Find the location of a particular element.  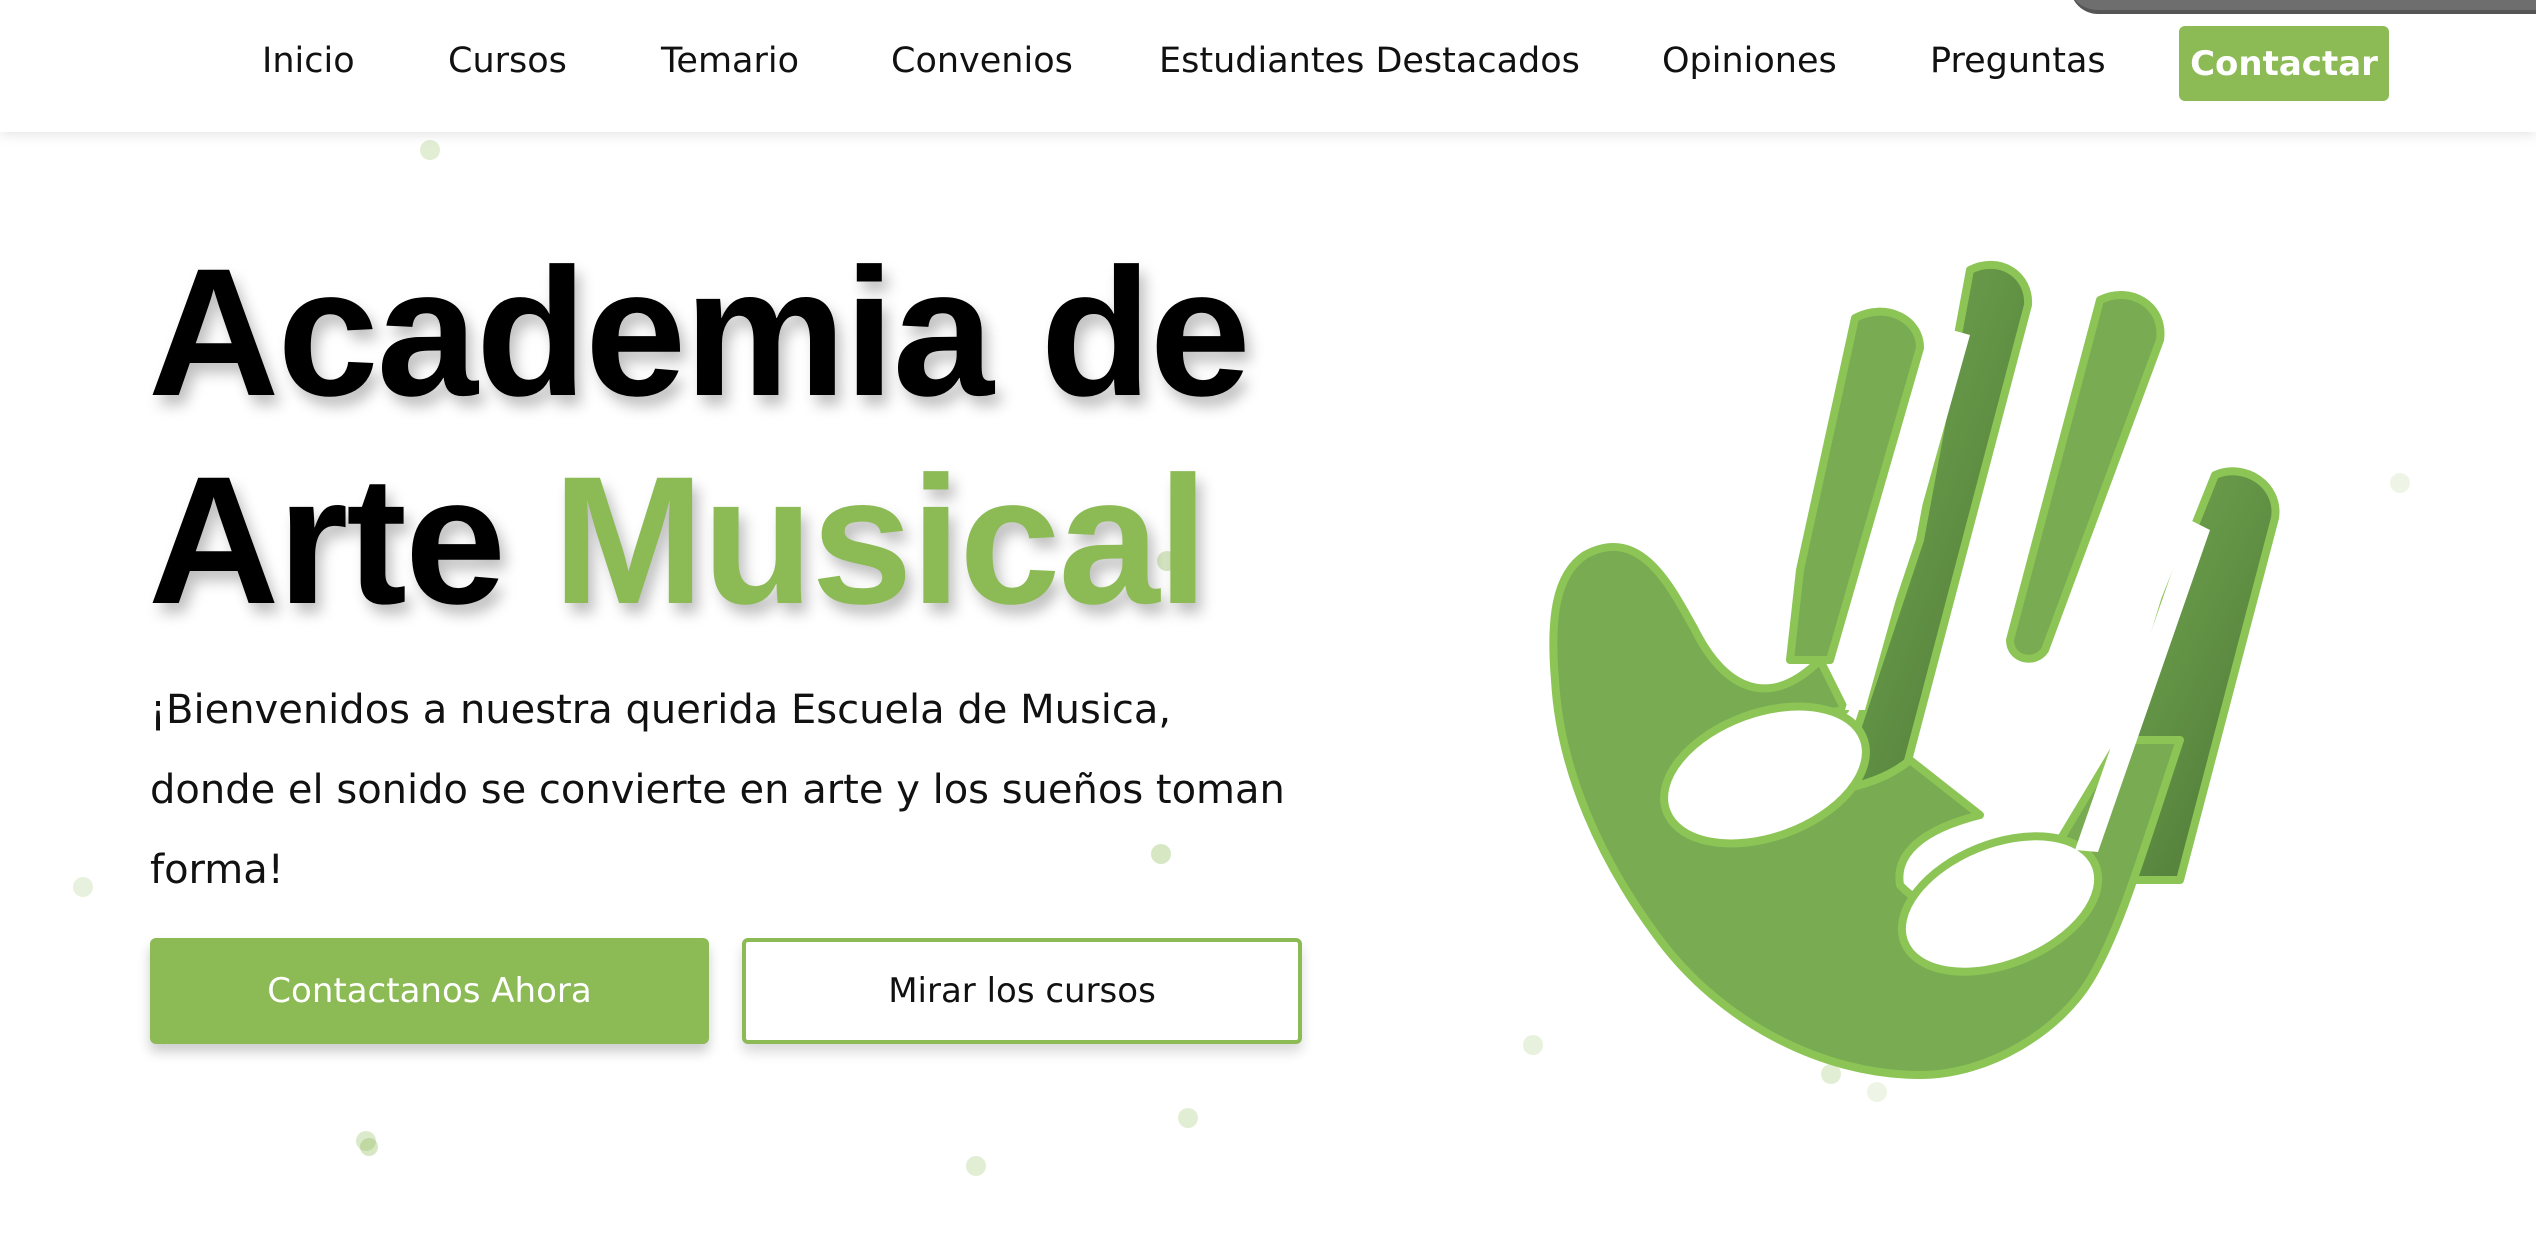

browser-overlay-bar is located at coordinates (2303, 7).